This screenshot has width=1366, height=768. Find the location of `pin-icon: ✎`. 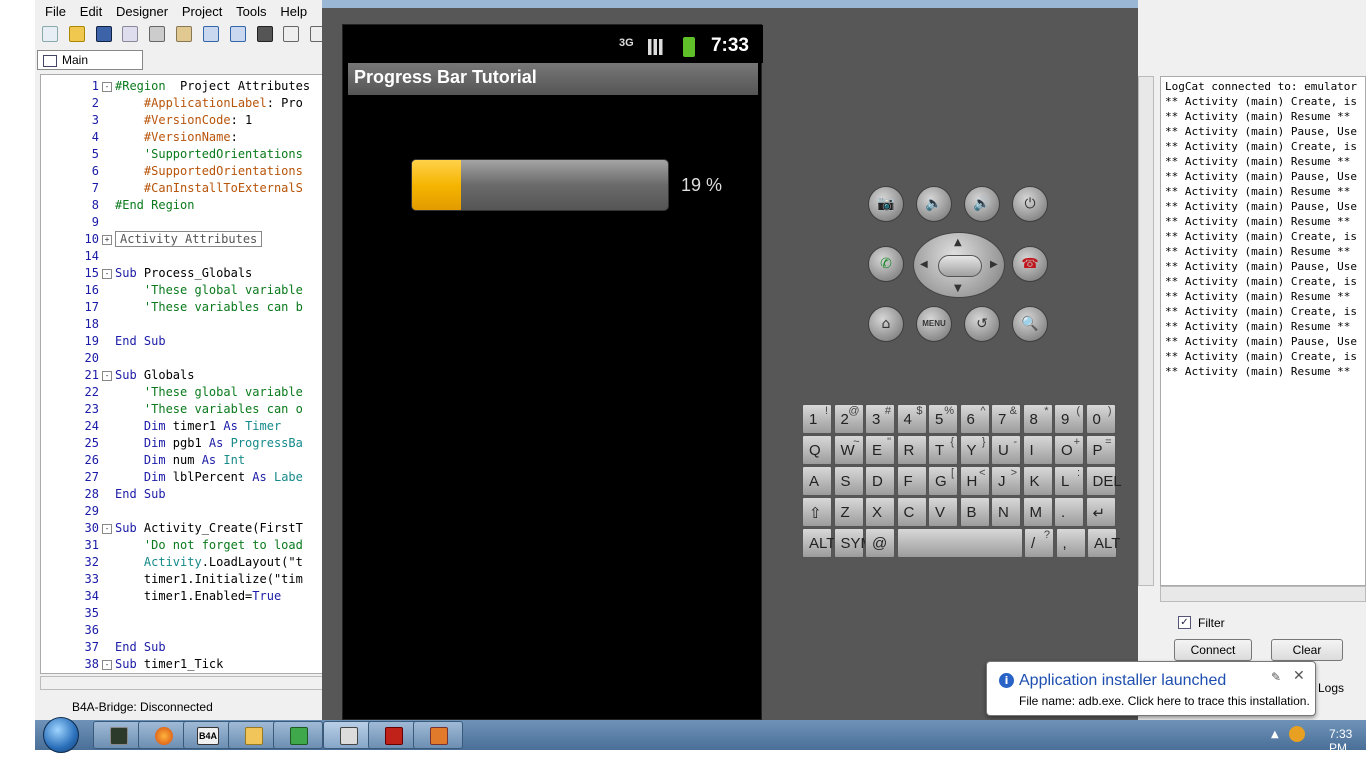

pin-icon: ✎ is located at coordinates (1276, 677).